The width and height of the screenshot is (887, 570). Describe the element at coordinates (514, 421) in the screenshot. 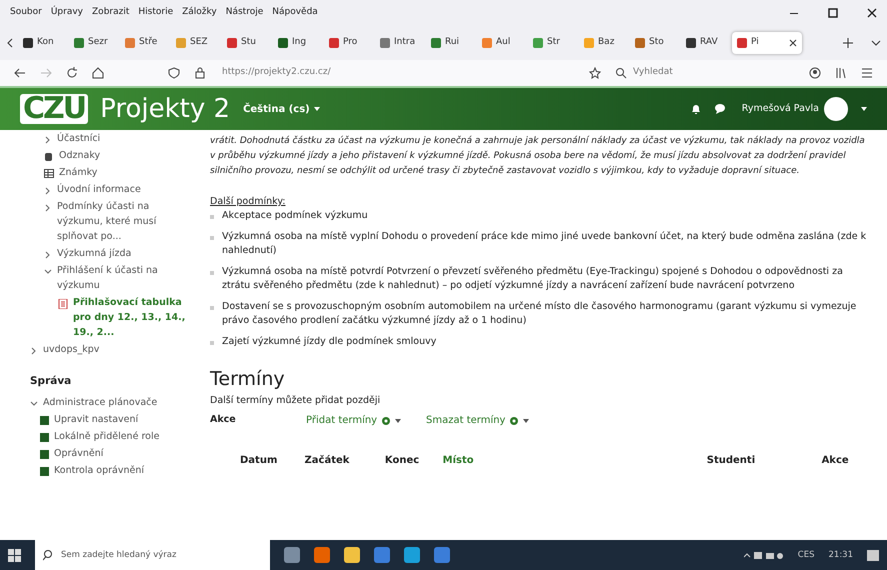

I see `gear-icon` at that location.